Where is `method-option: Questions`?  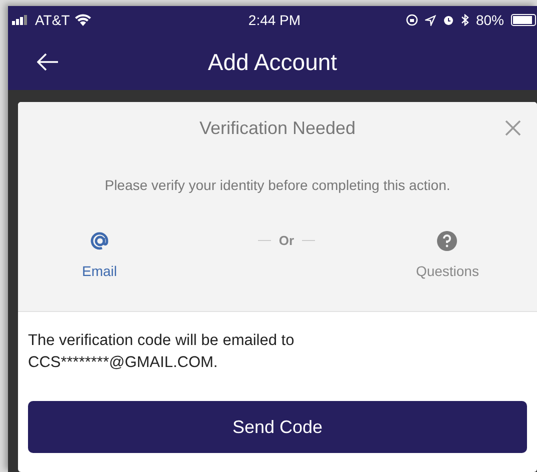 method-option: Questions is located at coordinates (447, 254).